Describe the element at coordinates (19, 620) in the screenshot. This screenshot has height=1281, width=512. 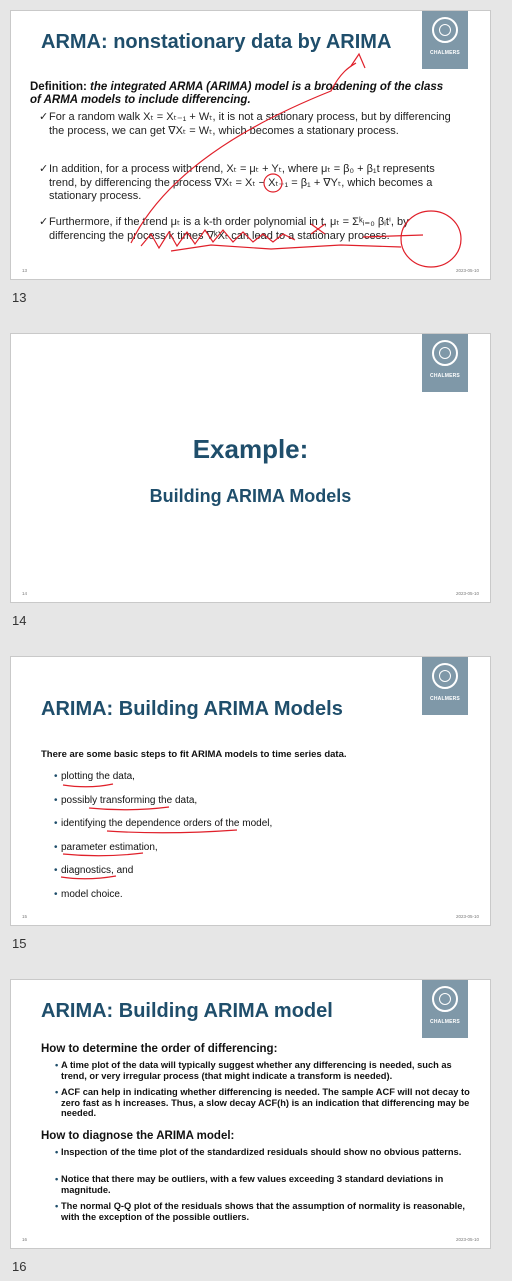
I see `slide-number-label: 14` at that location.